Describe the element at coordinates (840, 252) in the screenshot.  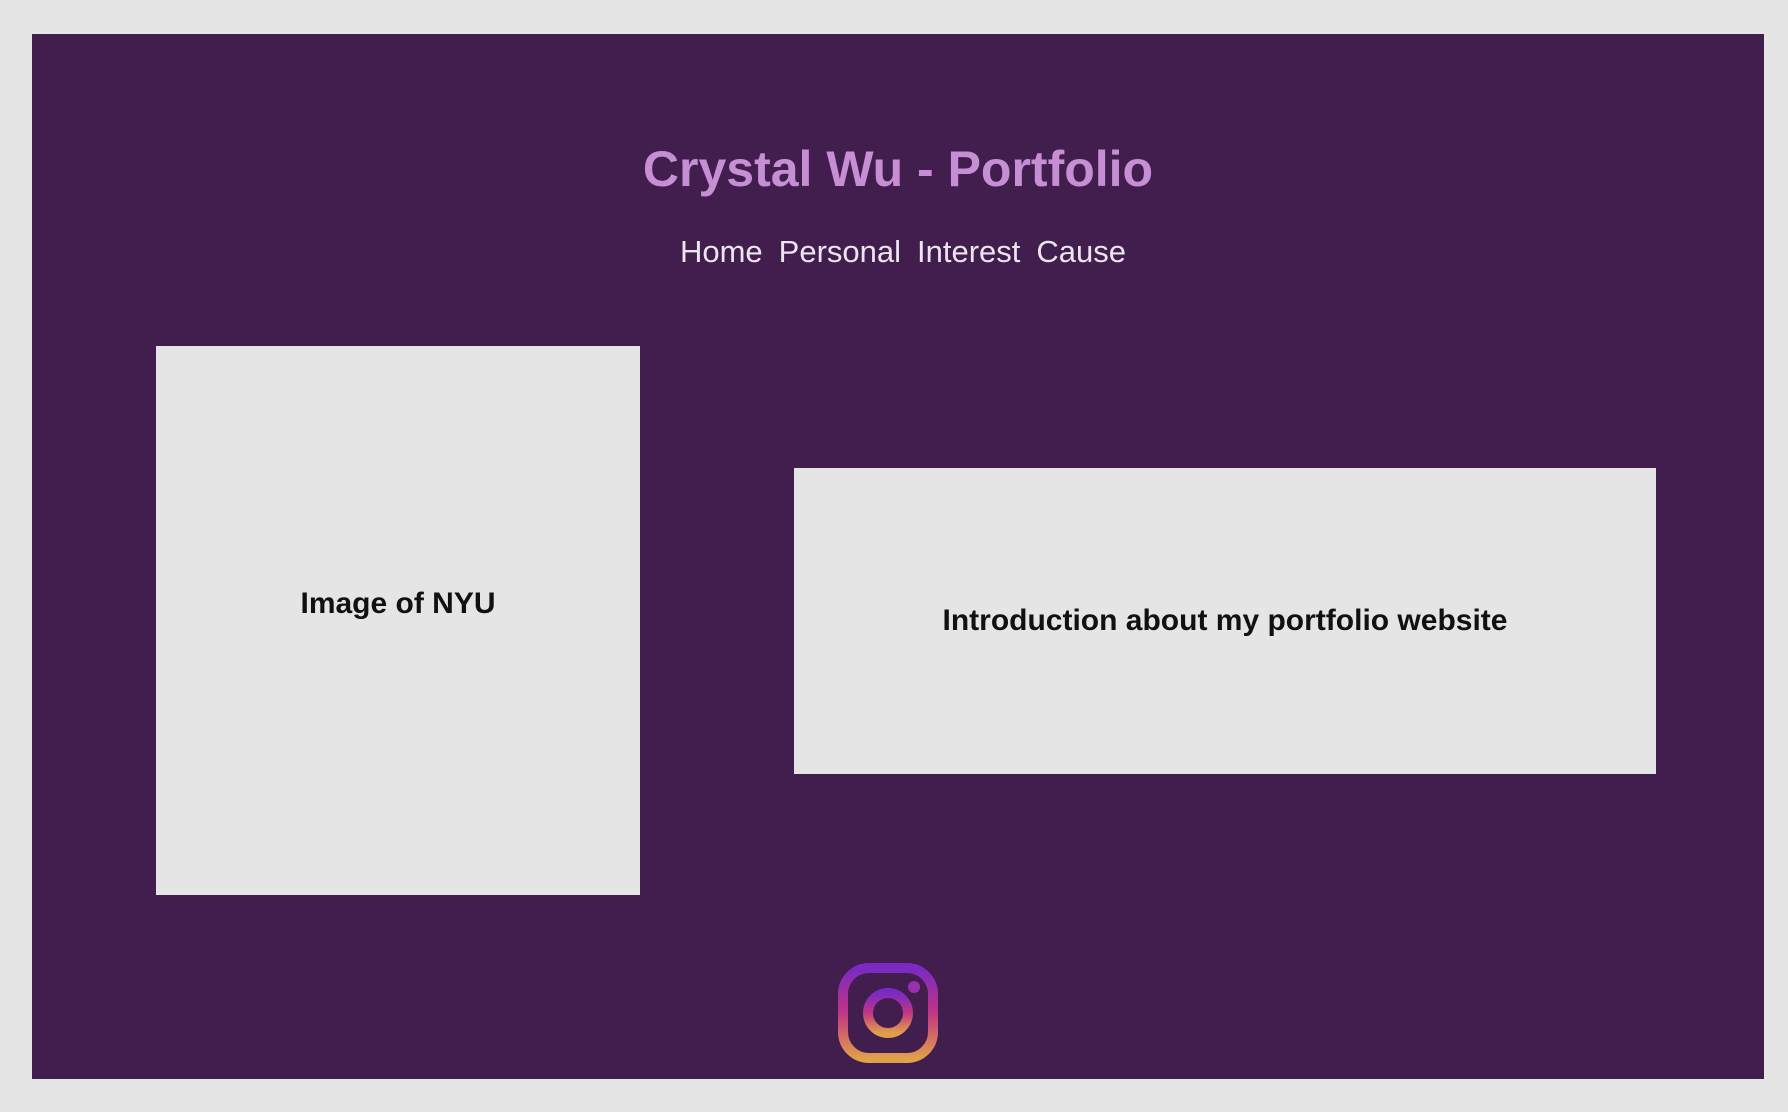
I see `nav-personal: Personal` at that location.